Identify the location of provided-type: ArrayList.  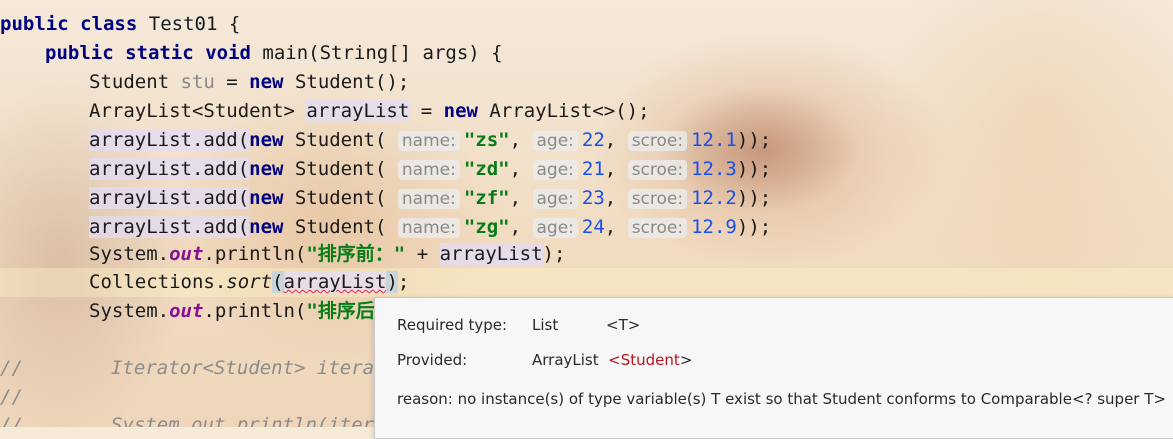
(565, 360).